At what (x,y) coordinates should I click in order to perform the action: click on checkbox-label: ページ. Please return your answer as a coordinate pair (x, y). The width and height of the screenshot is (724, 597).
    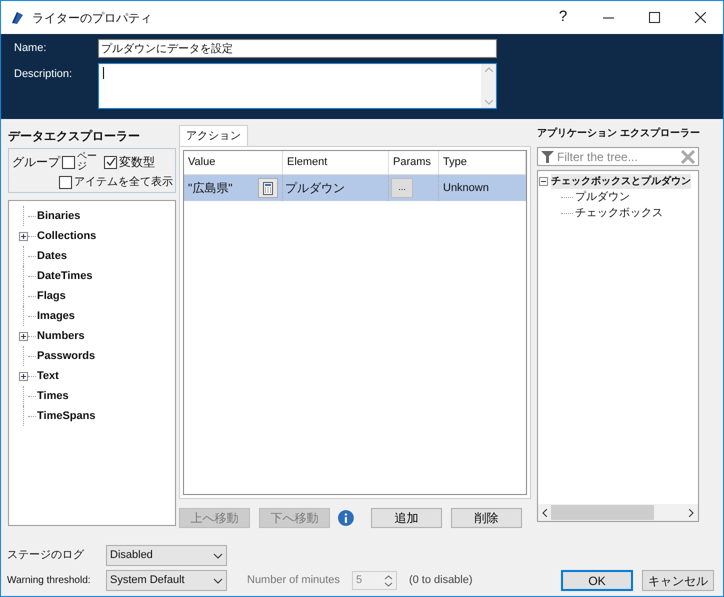
    Looking at the image, I should click on (87, 162).